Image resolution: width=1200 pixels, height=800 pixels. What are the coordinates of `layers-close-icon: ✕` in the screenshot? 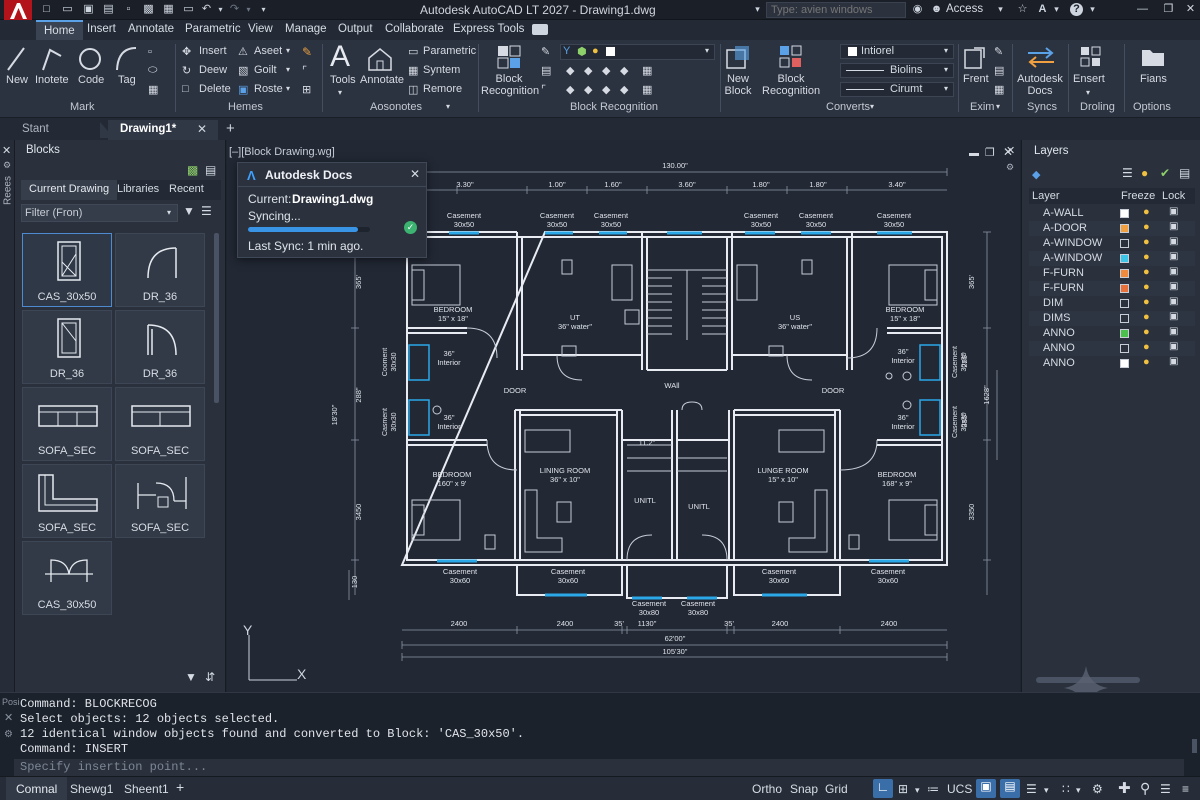 It's located at (1010, 150).